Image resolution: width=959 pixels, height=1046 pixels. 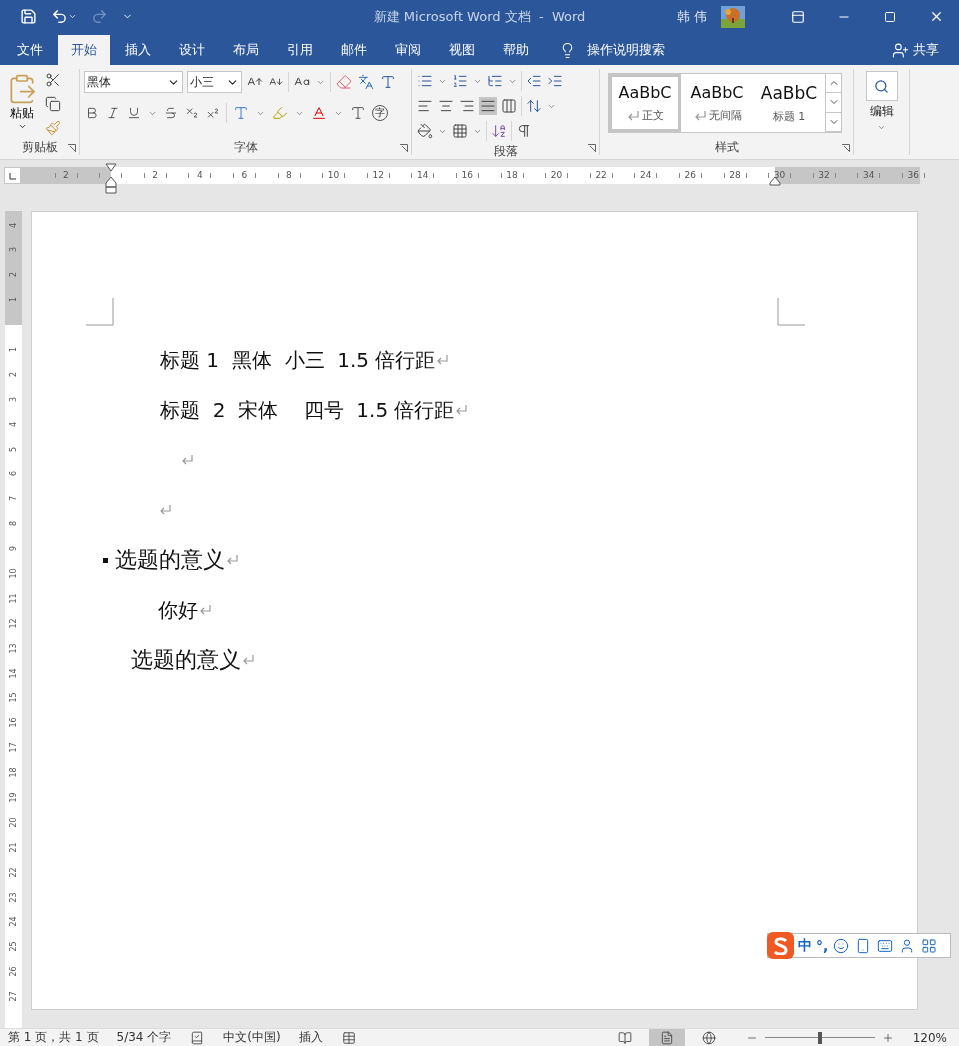 I want to click on save-icon, so click(x=28, y=16).